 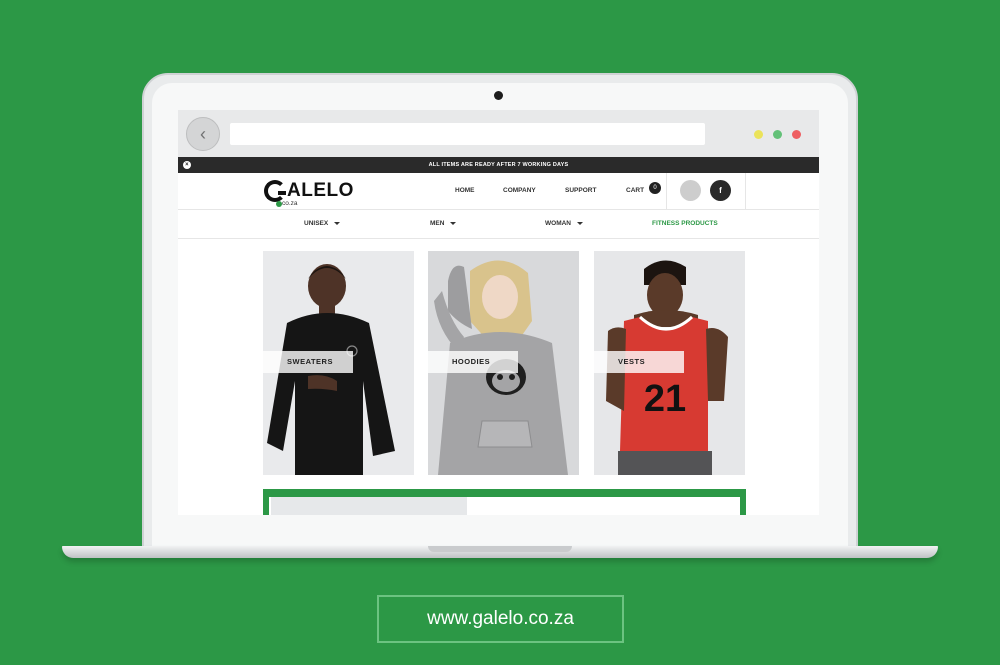 What do you see at coordinates (720, 190) in the screenshot?
I see `facebook-icon: f` at bounding box center [720, 190].